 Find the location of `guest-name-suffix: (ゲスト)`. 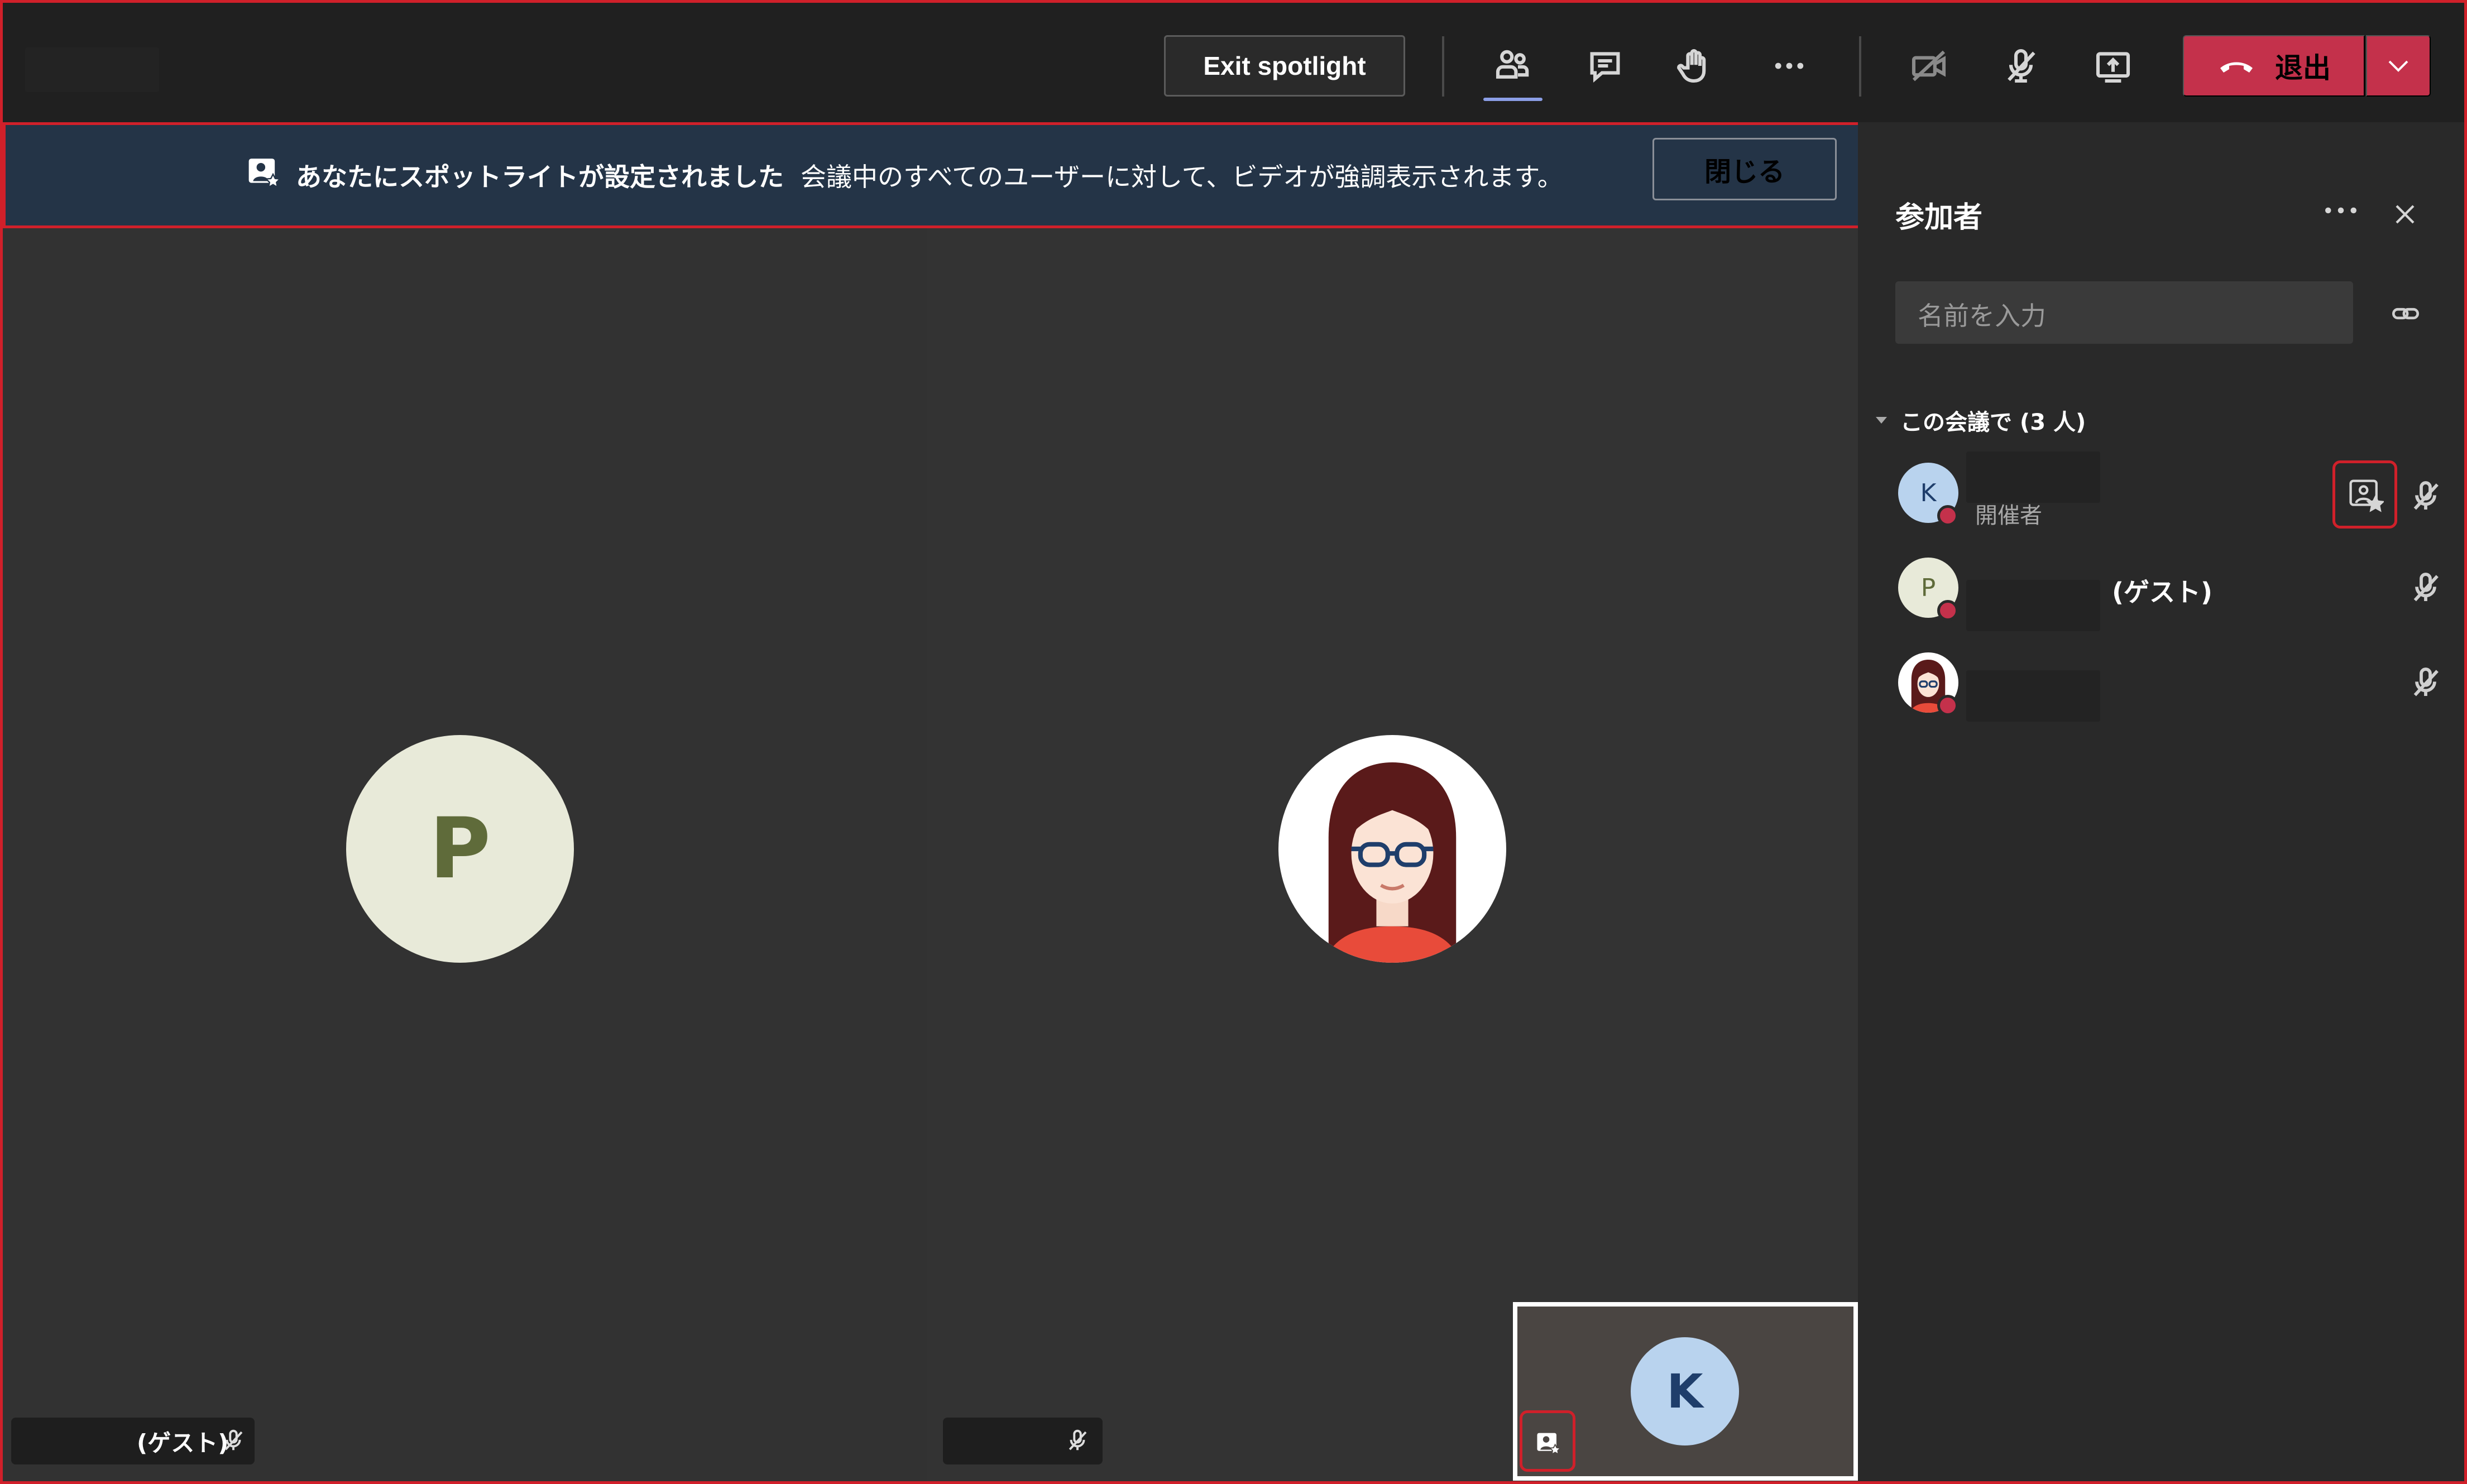

guest-name-suffix: (ゲスト) is located at coordinates (183, 1443).